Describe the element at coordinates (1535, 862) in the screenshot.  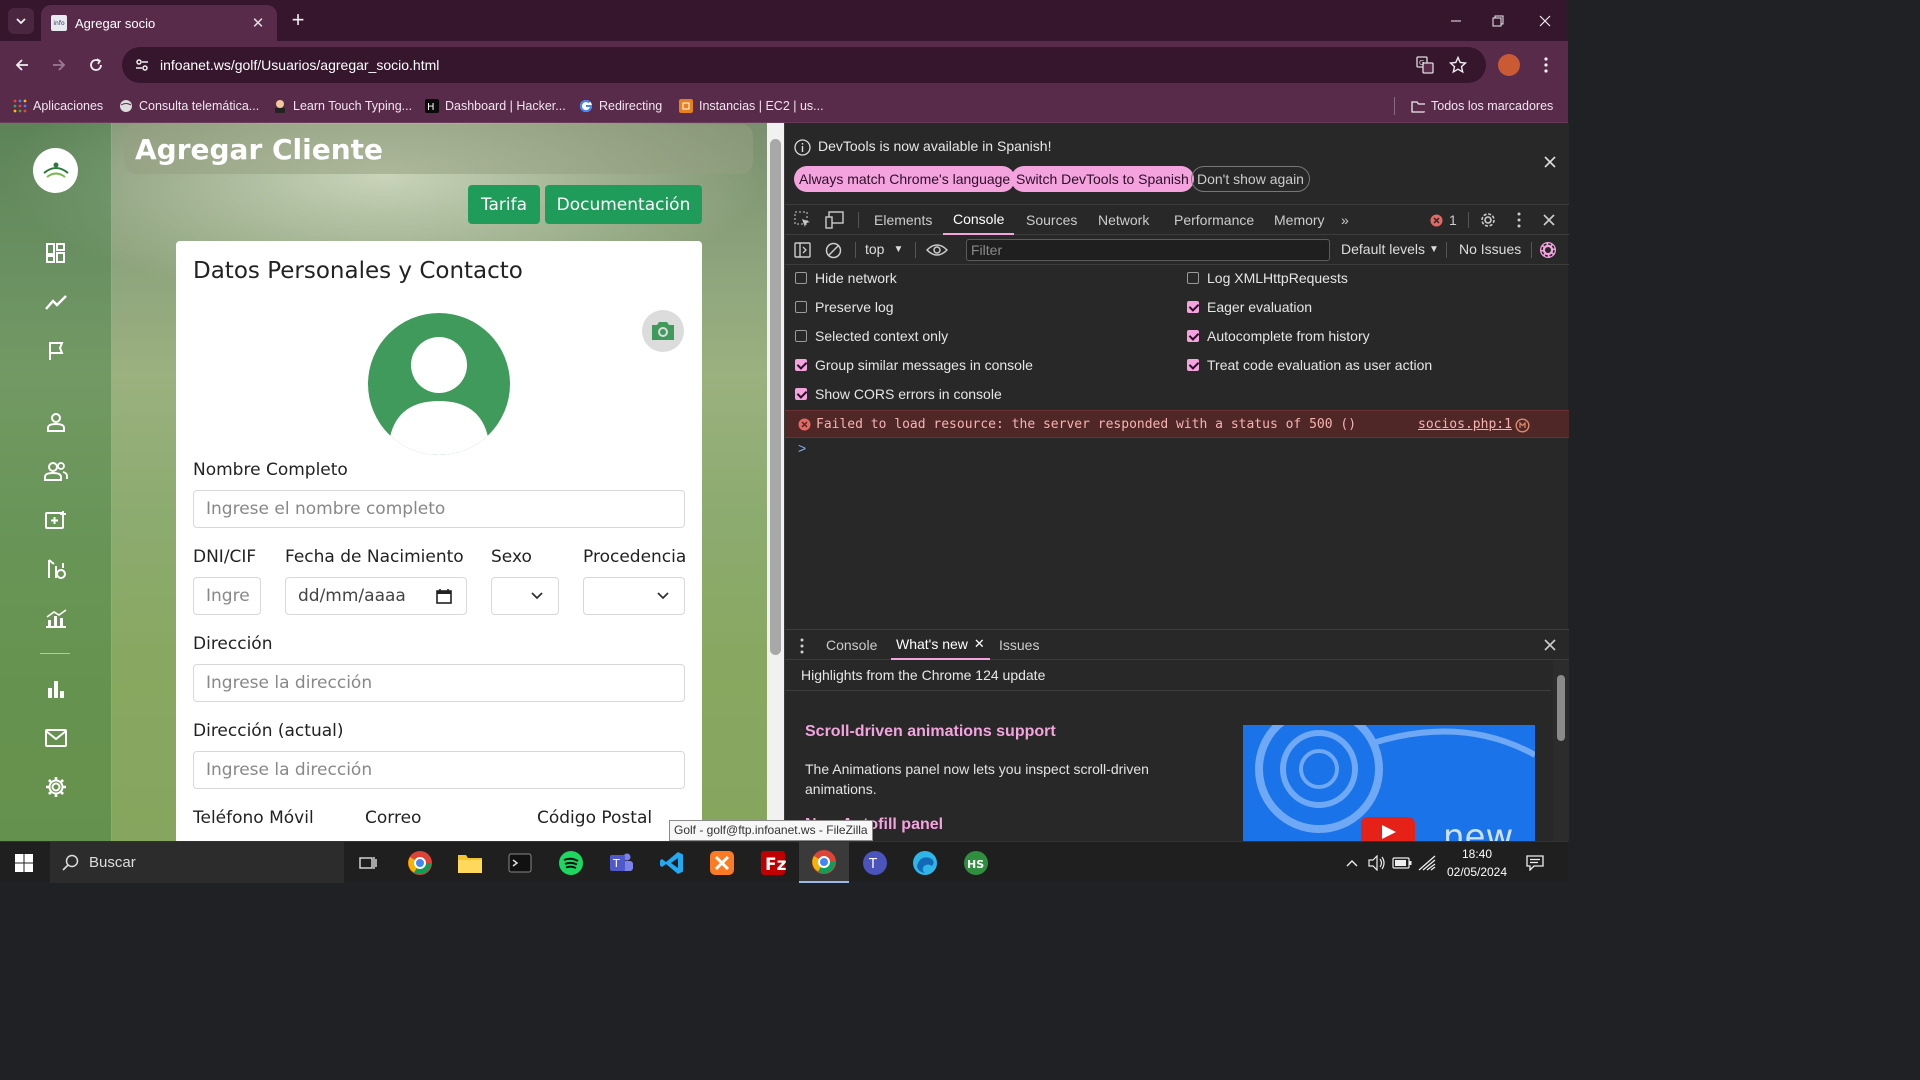
I see `notification-center-button` at that location.